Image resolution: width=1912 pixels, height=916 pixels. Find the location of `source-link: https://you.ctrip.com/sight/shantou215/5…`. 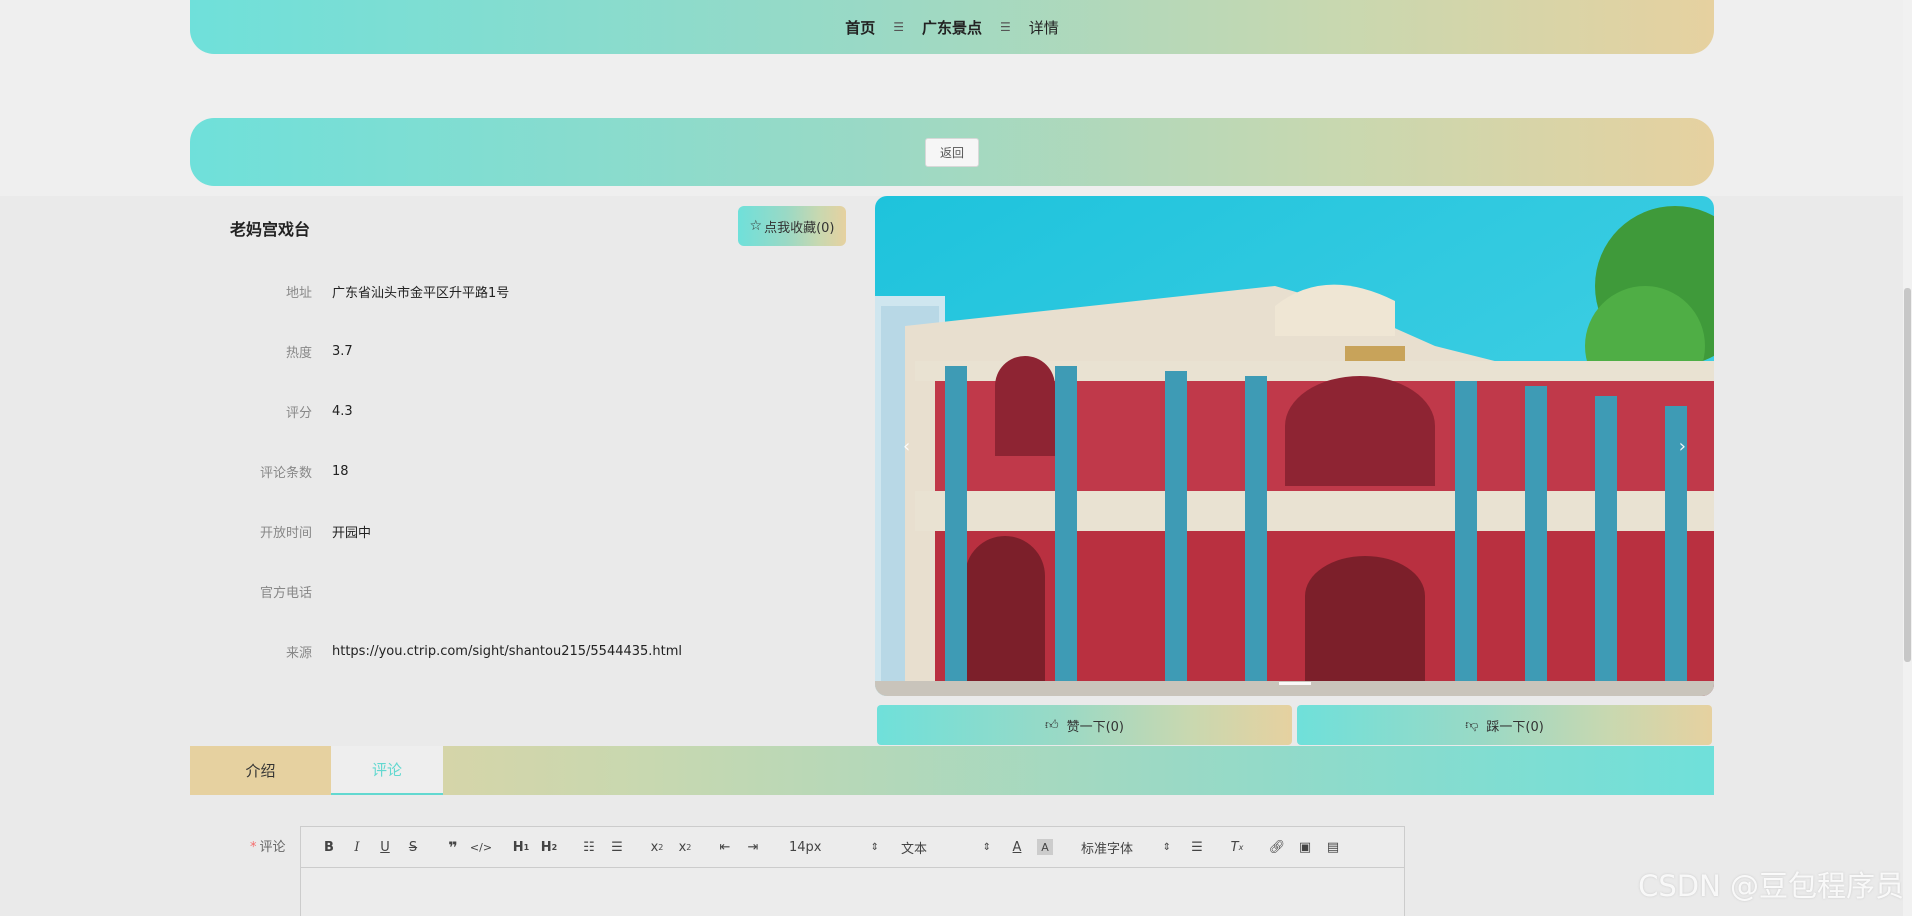

source-link: https://you.ctrip.com/sight/shantou215/5… is located at coordinates (507, 651).